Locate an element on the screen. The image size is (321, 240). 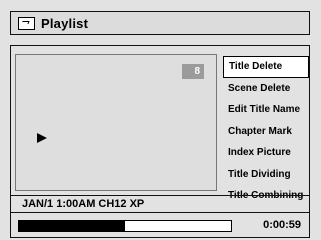
menu-item-title-delete: Title Delete is located at coordinates (266, 67).